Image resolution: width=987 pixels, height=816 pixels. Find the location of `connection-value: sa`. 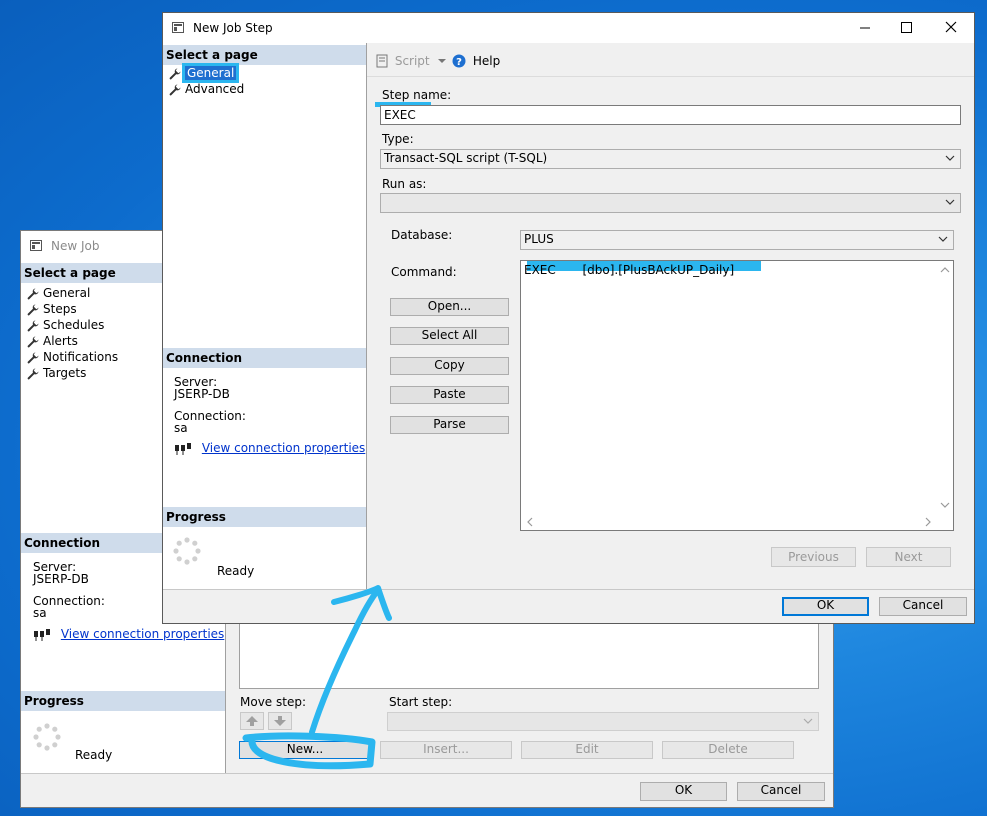

connection-value: sa is located at coordinates (40, 613).